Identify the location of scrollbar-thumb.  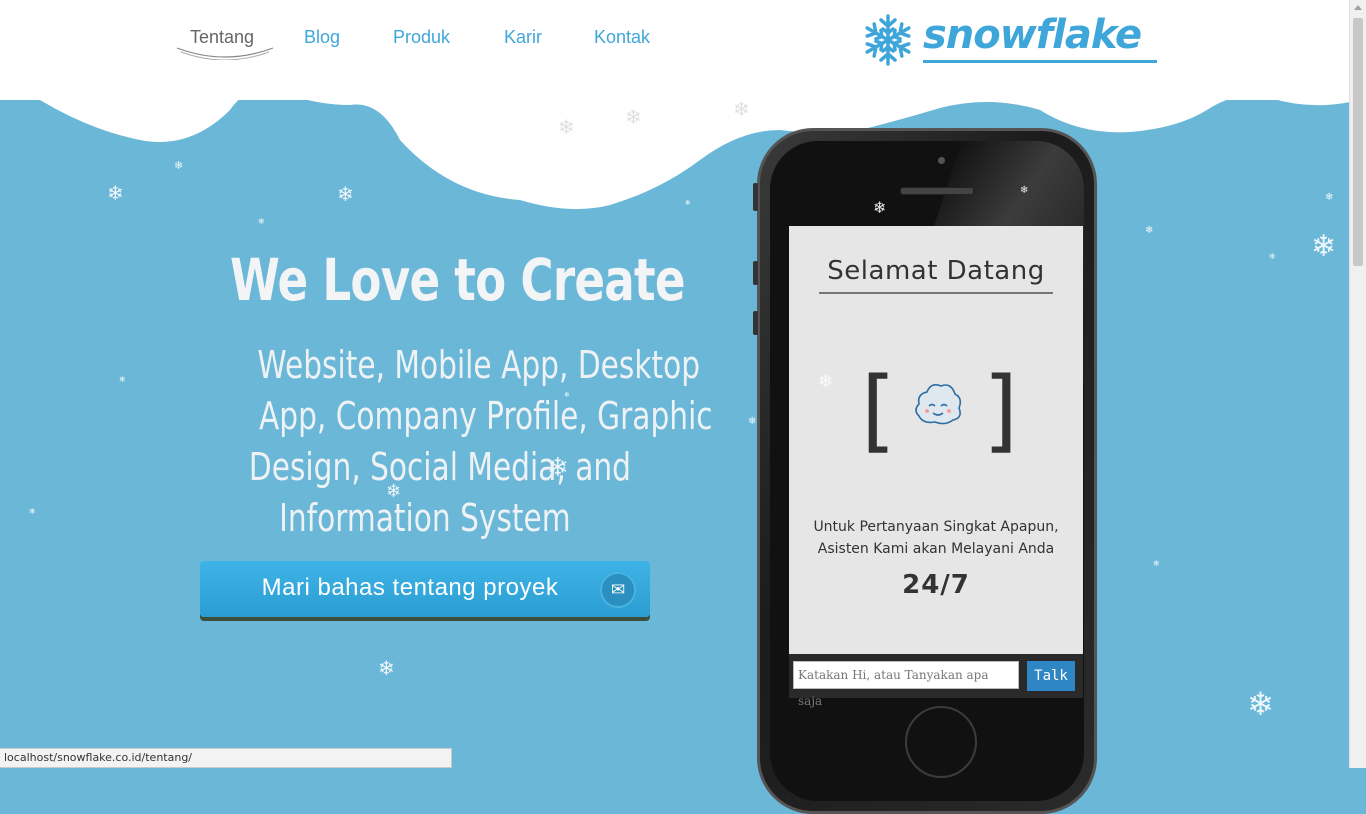
(1358, 142).